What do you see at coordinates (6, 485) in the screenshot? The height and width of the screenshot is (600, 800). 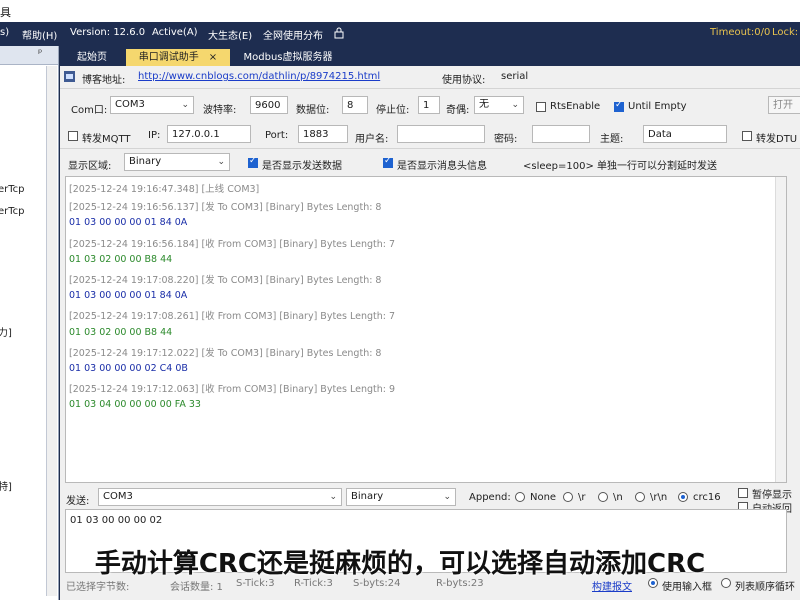 I see `tree-item: 特]` at bounding box center [6, 485].